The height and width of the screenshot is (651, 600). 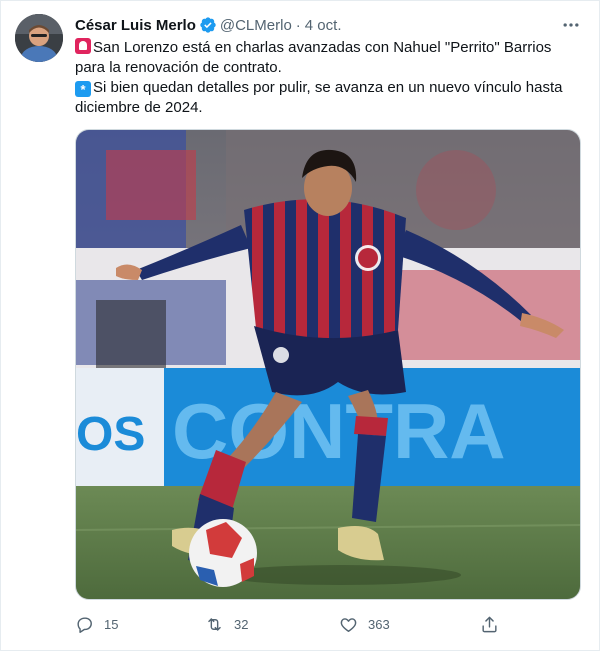 What do you see at coordinates (226, 624) in the screenshot?
I see `retweet-button: 32` at bounding box center [226, 624].